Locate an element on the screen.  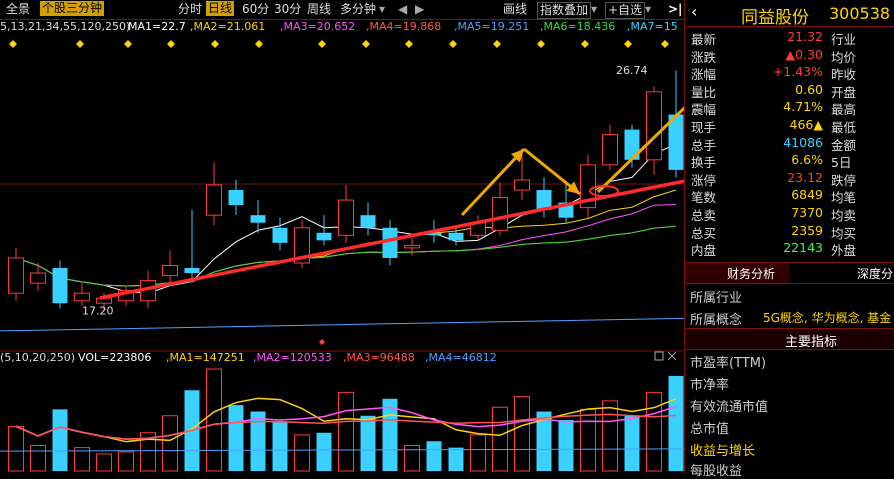
draw-button: 画线 is located at coordinates (515, 9).